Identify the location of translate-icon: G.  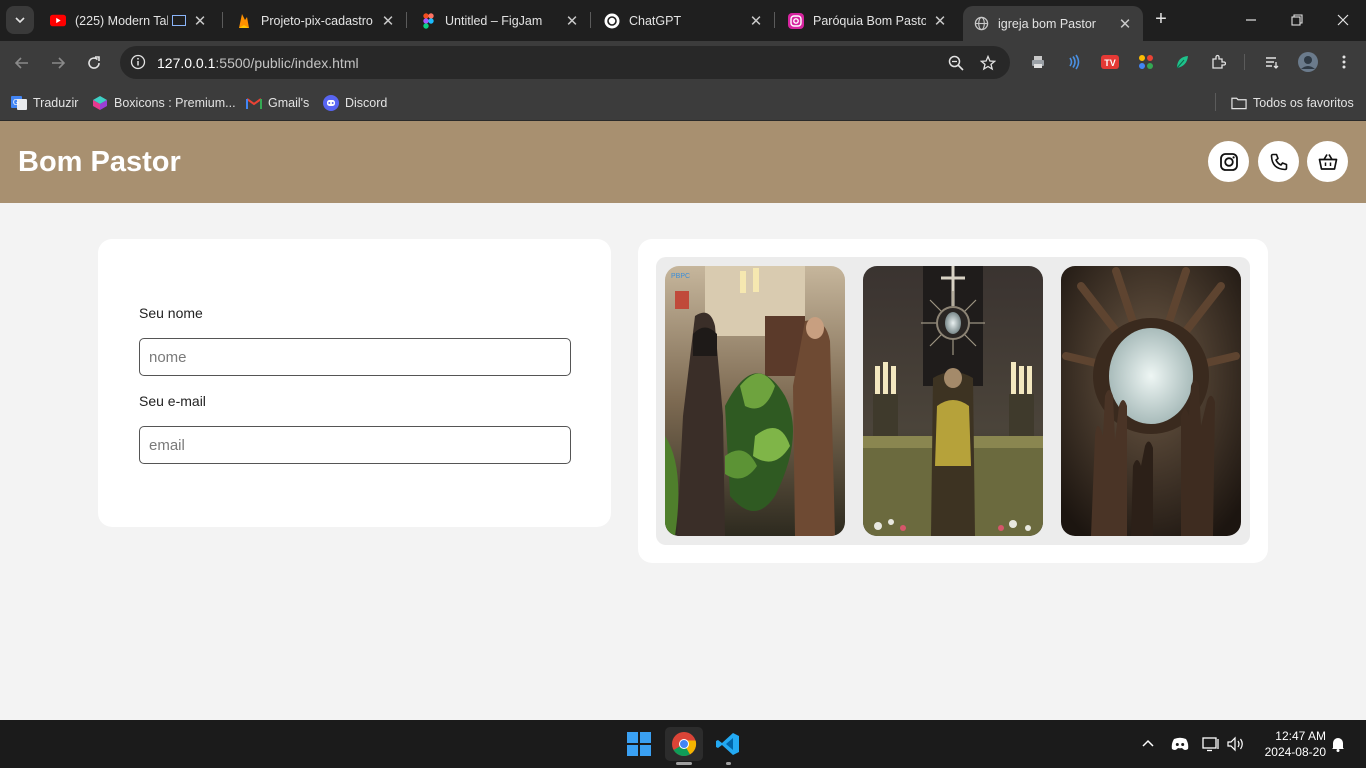
(19, 103).